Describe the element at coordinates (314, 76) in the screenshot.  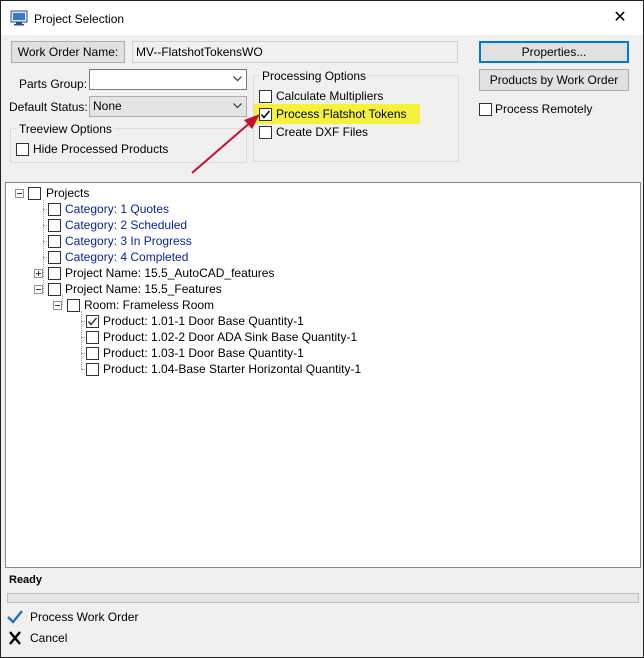
I see `processing-options-title: Processing Options` at that location.